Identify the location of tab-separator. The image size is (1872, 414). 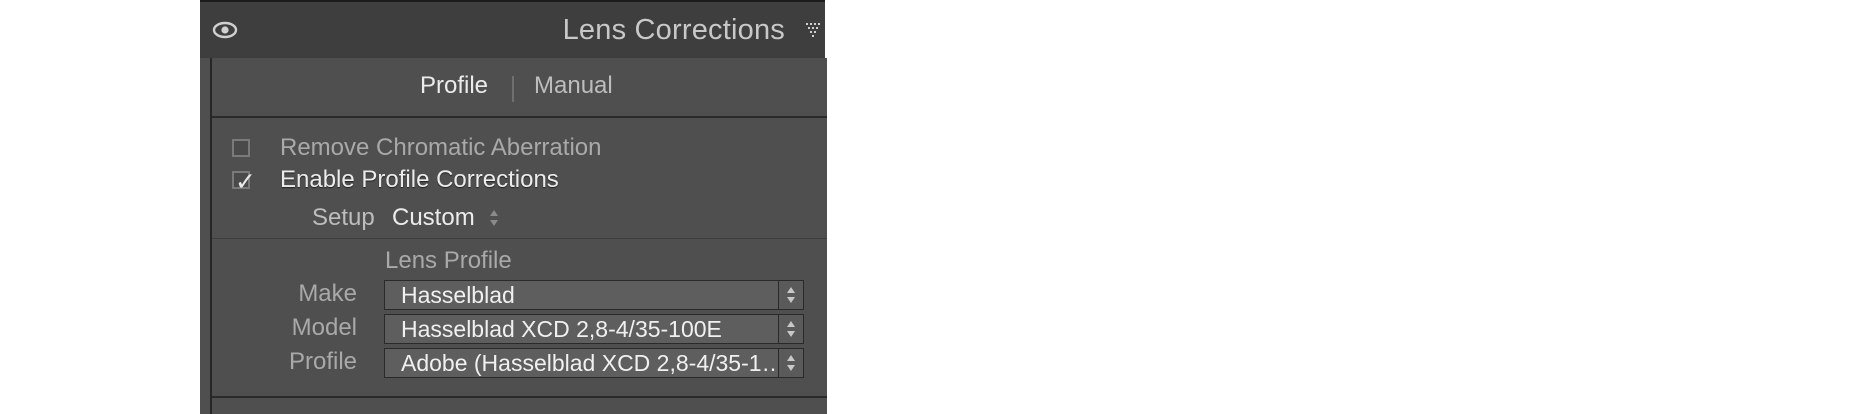
(513, 89).